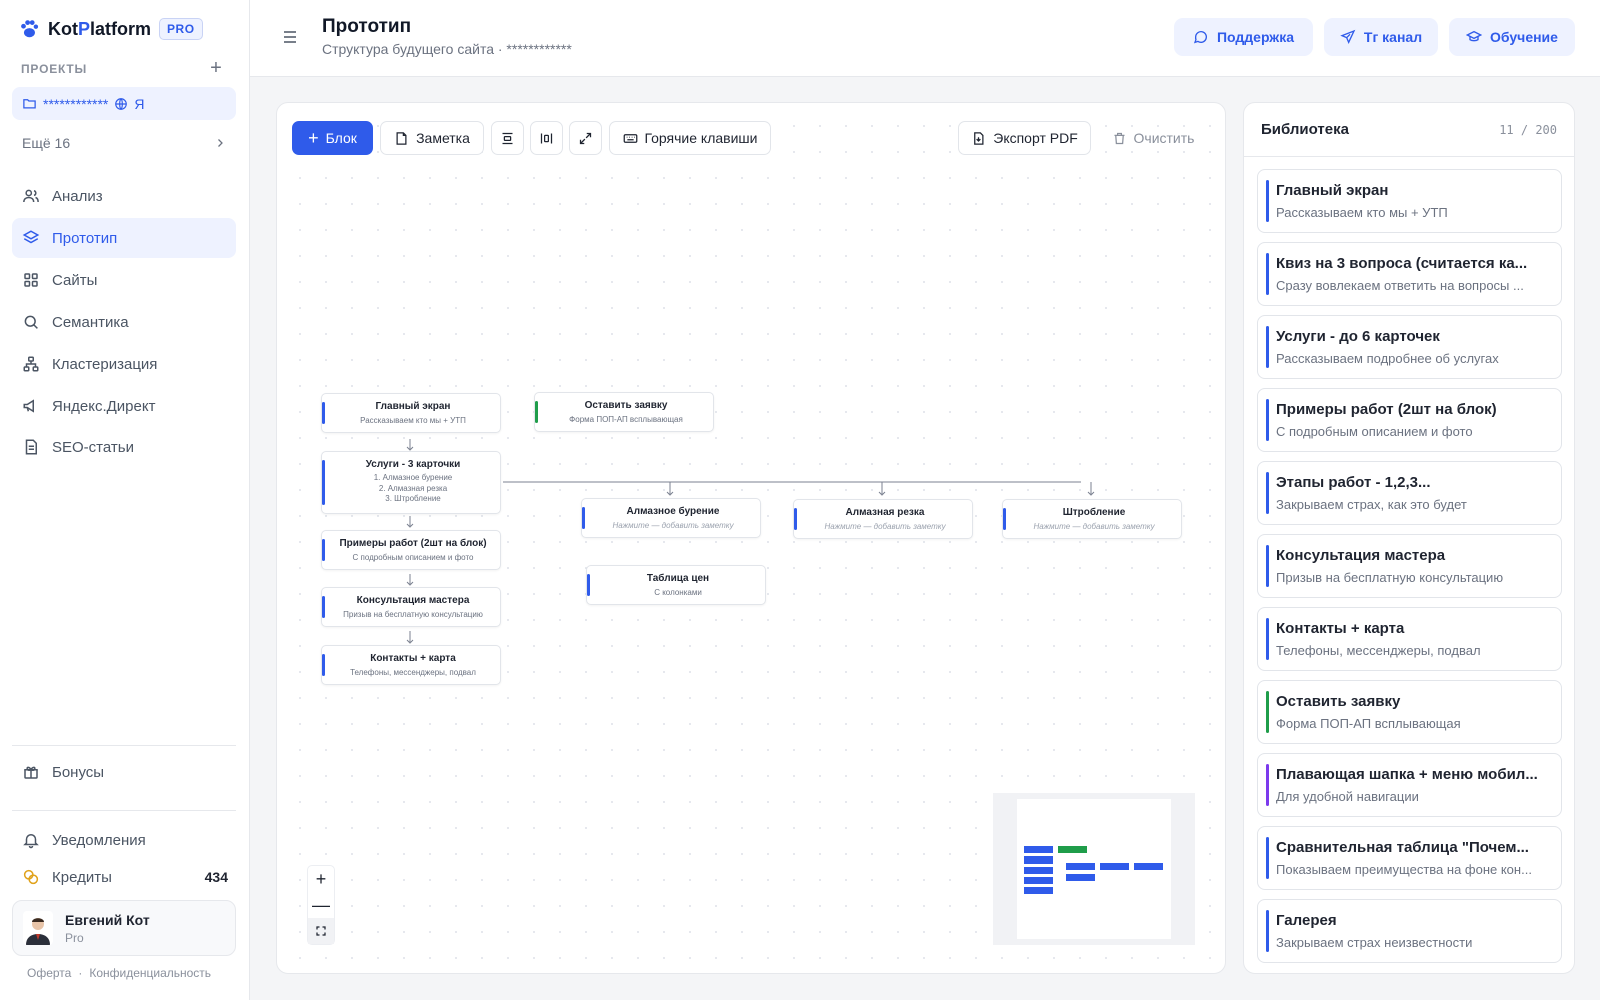 The width and height of the screenshot is (1600, 1000). What do you see at coordinates (321, 905) in the screenshot?
I see `zoom-out-button: —` at bounding box center [321, 905].